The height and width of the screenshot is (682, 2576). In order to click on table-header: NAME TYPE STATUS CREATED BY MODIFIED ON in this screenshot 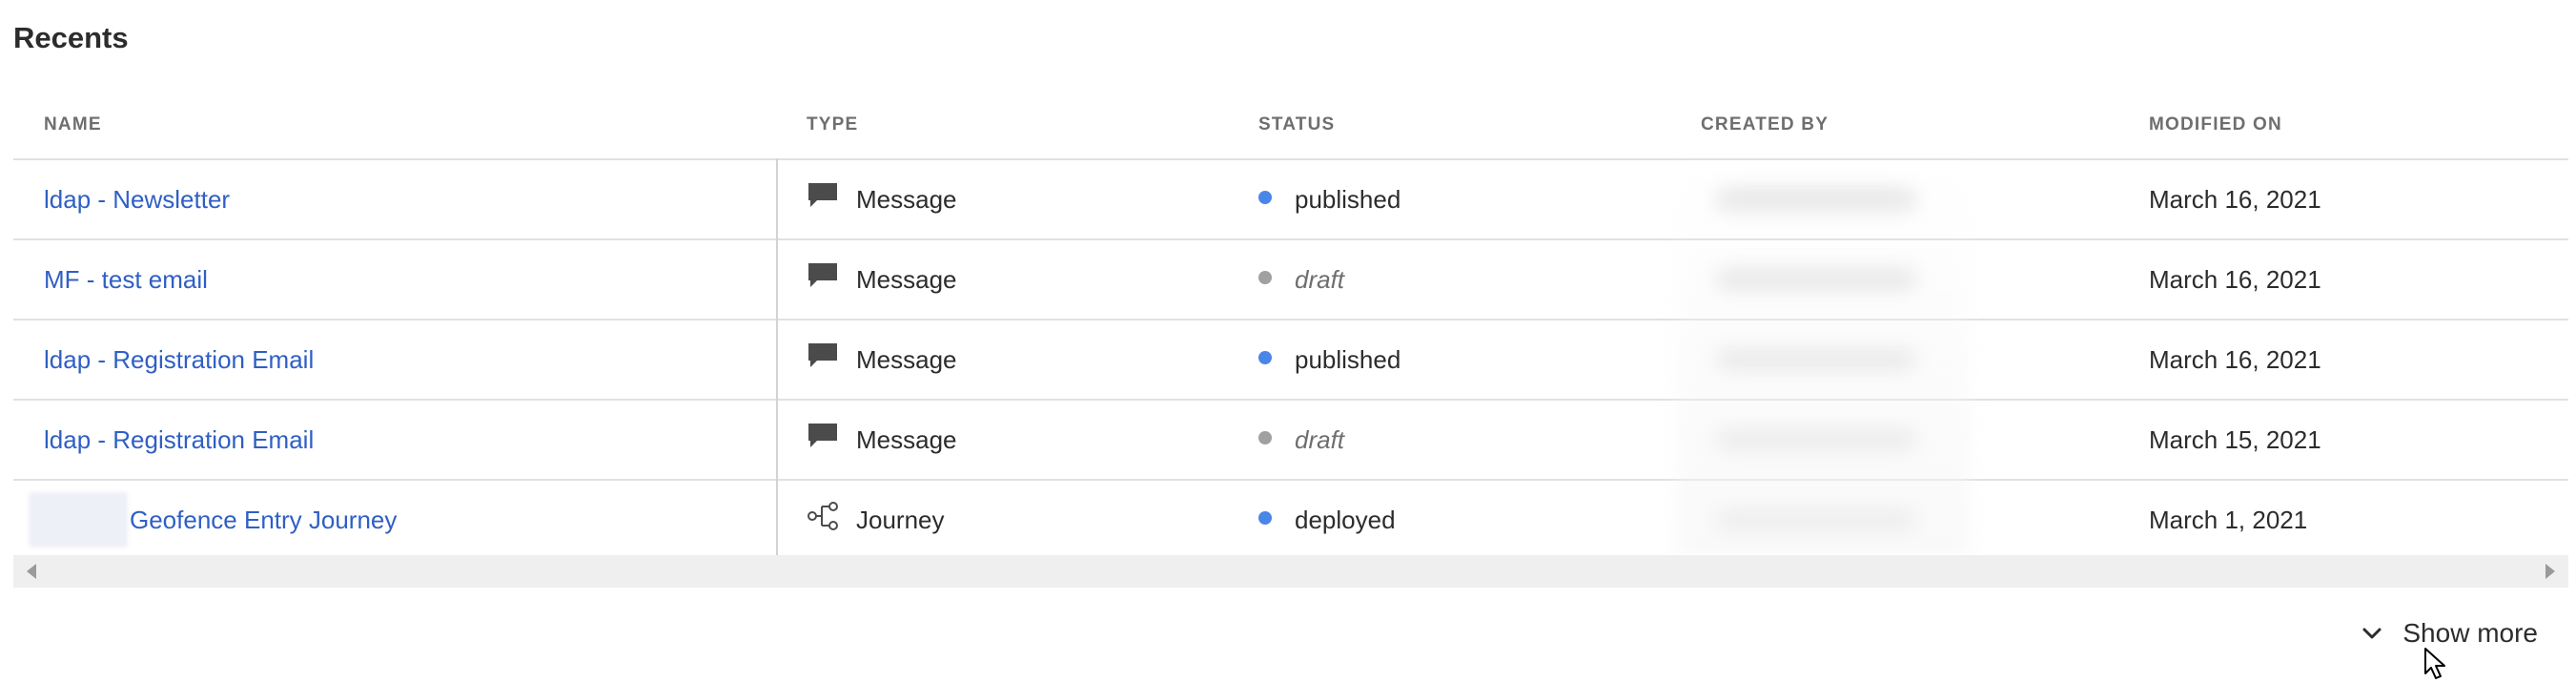, I will do `click(1290, 132)`.